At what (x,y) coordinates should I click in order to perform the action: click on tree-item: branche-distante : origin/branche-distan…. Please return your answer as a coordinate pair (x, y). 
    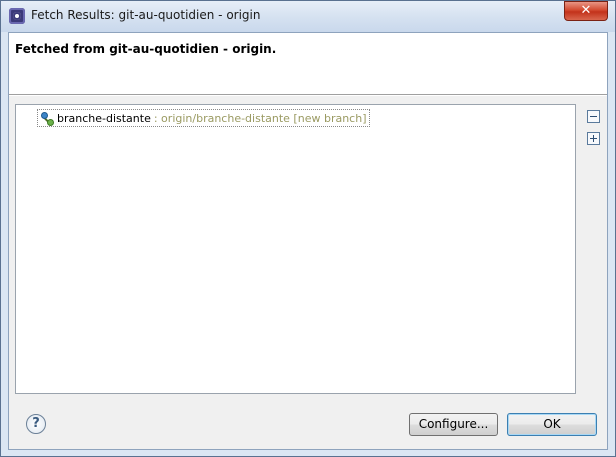
    Looking at the image, I should click on (203, 118).